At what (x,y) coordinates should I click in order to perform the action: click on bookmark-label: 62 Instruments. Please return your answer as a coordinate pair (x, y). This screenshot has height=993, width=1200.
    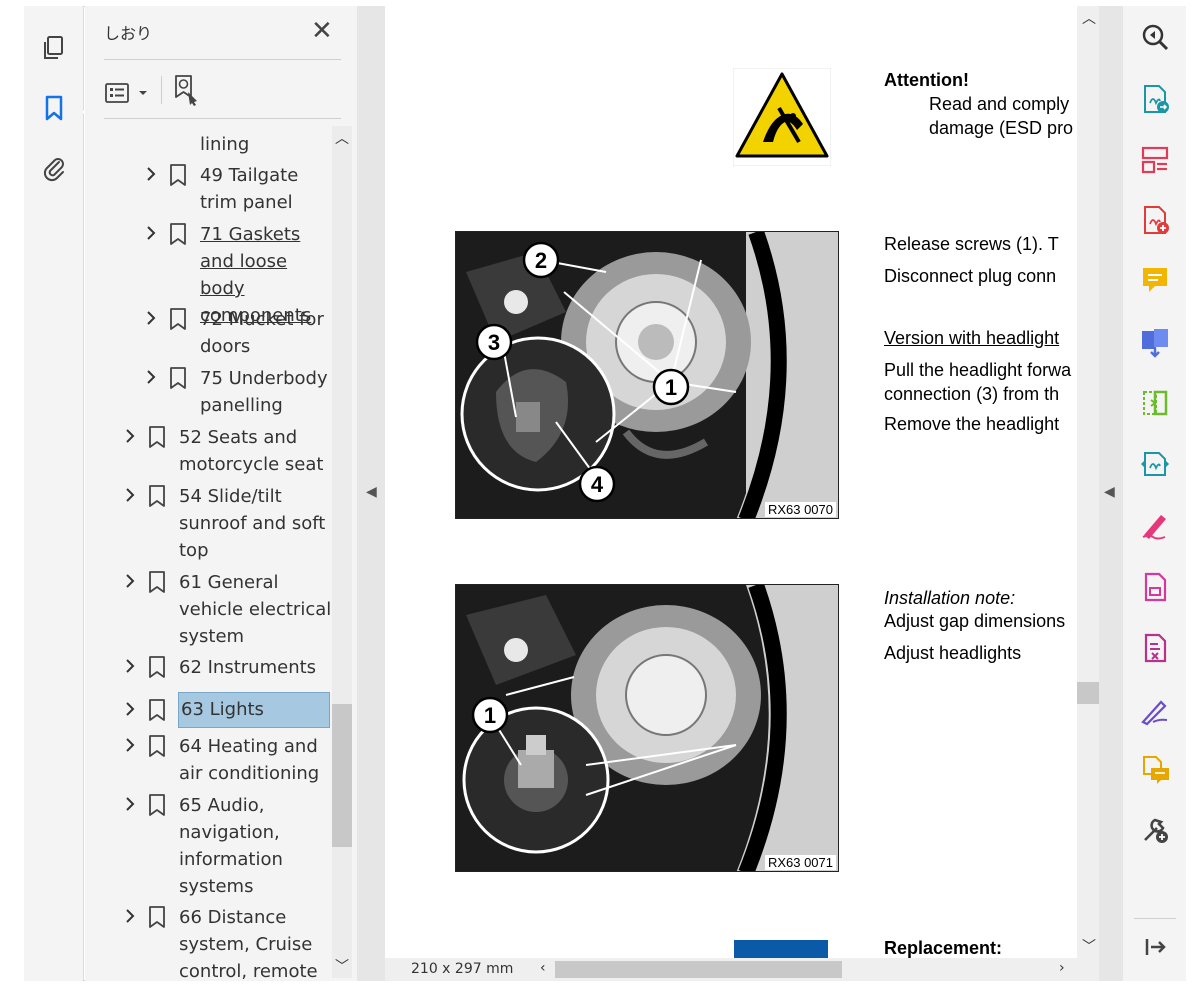
    Looking at the image, I should click on (248, 667).